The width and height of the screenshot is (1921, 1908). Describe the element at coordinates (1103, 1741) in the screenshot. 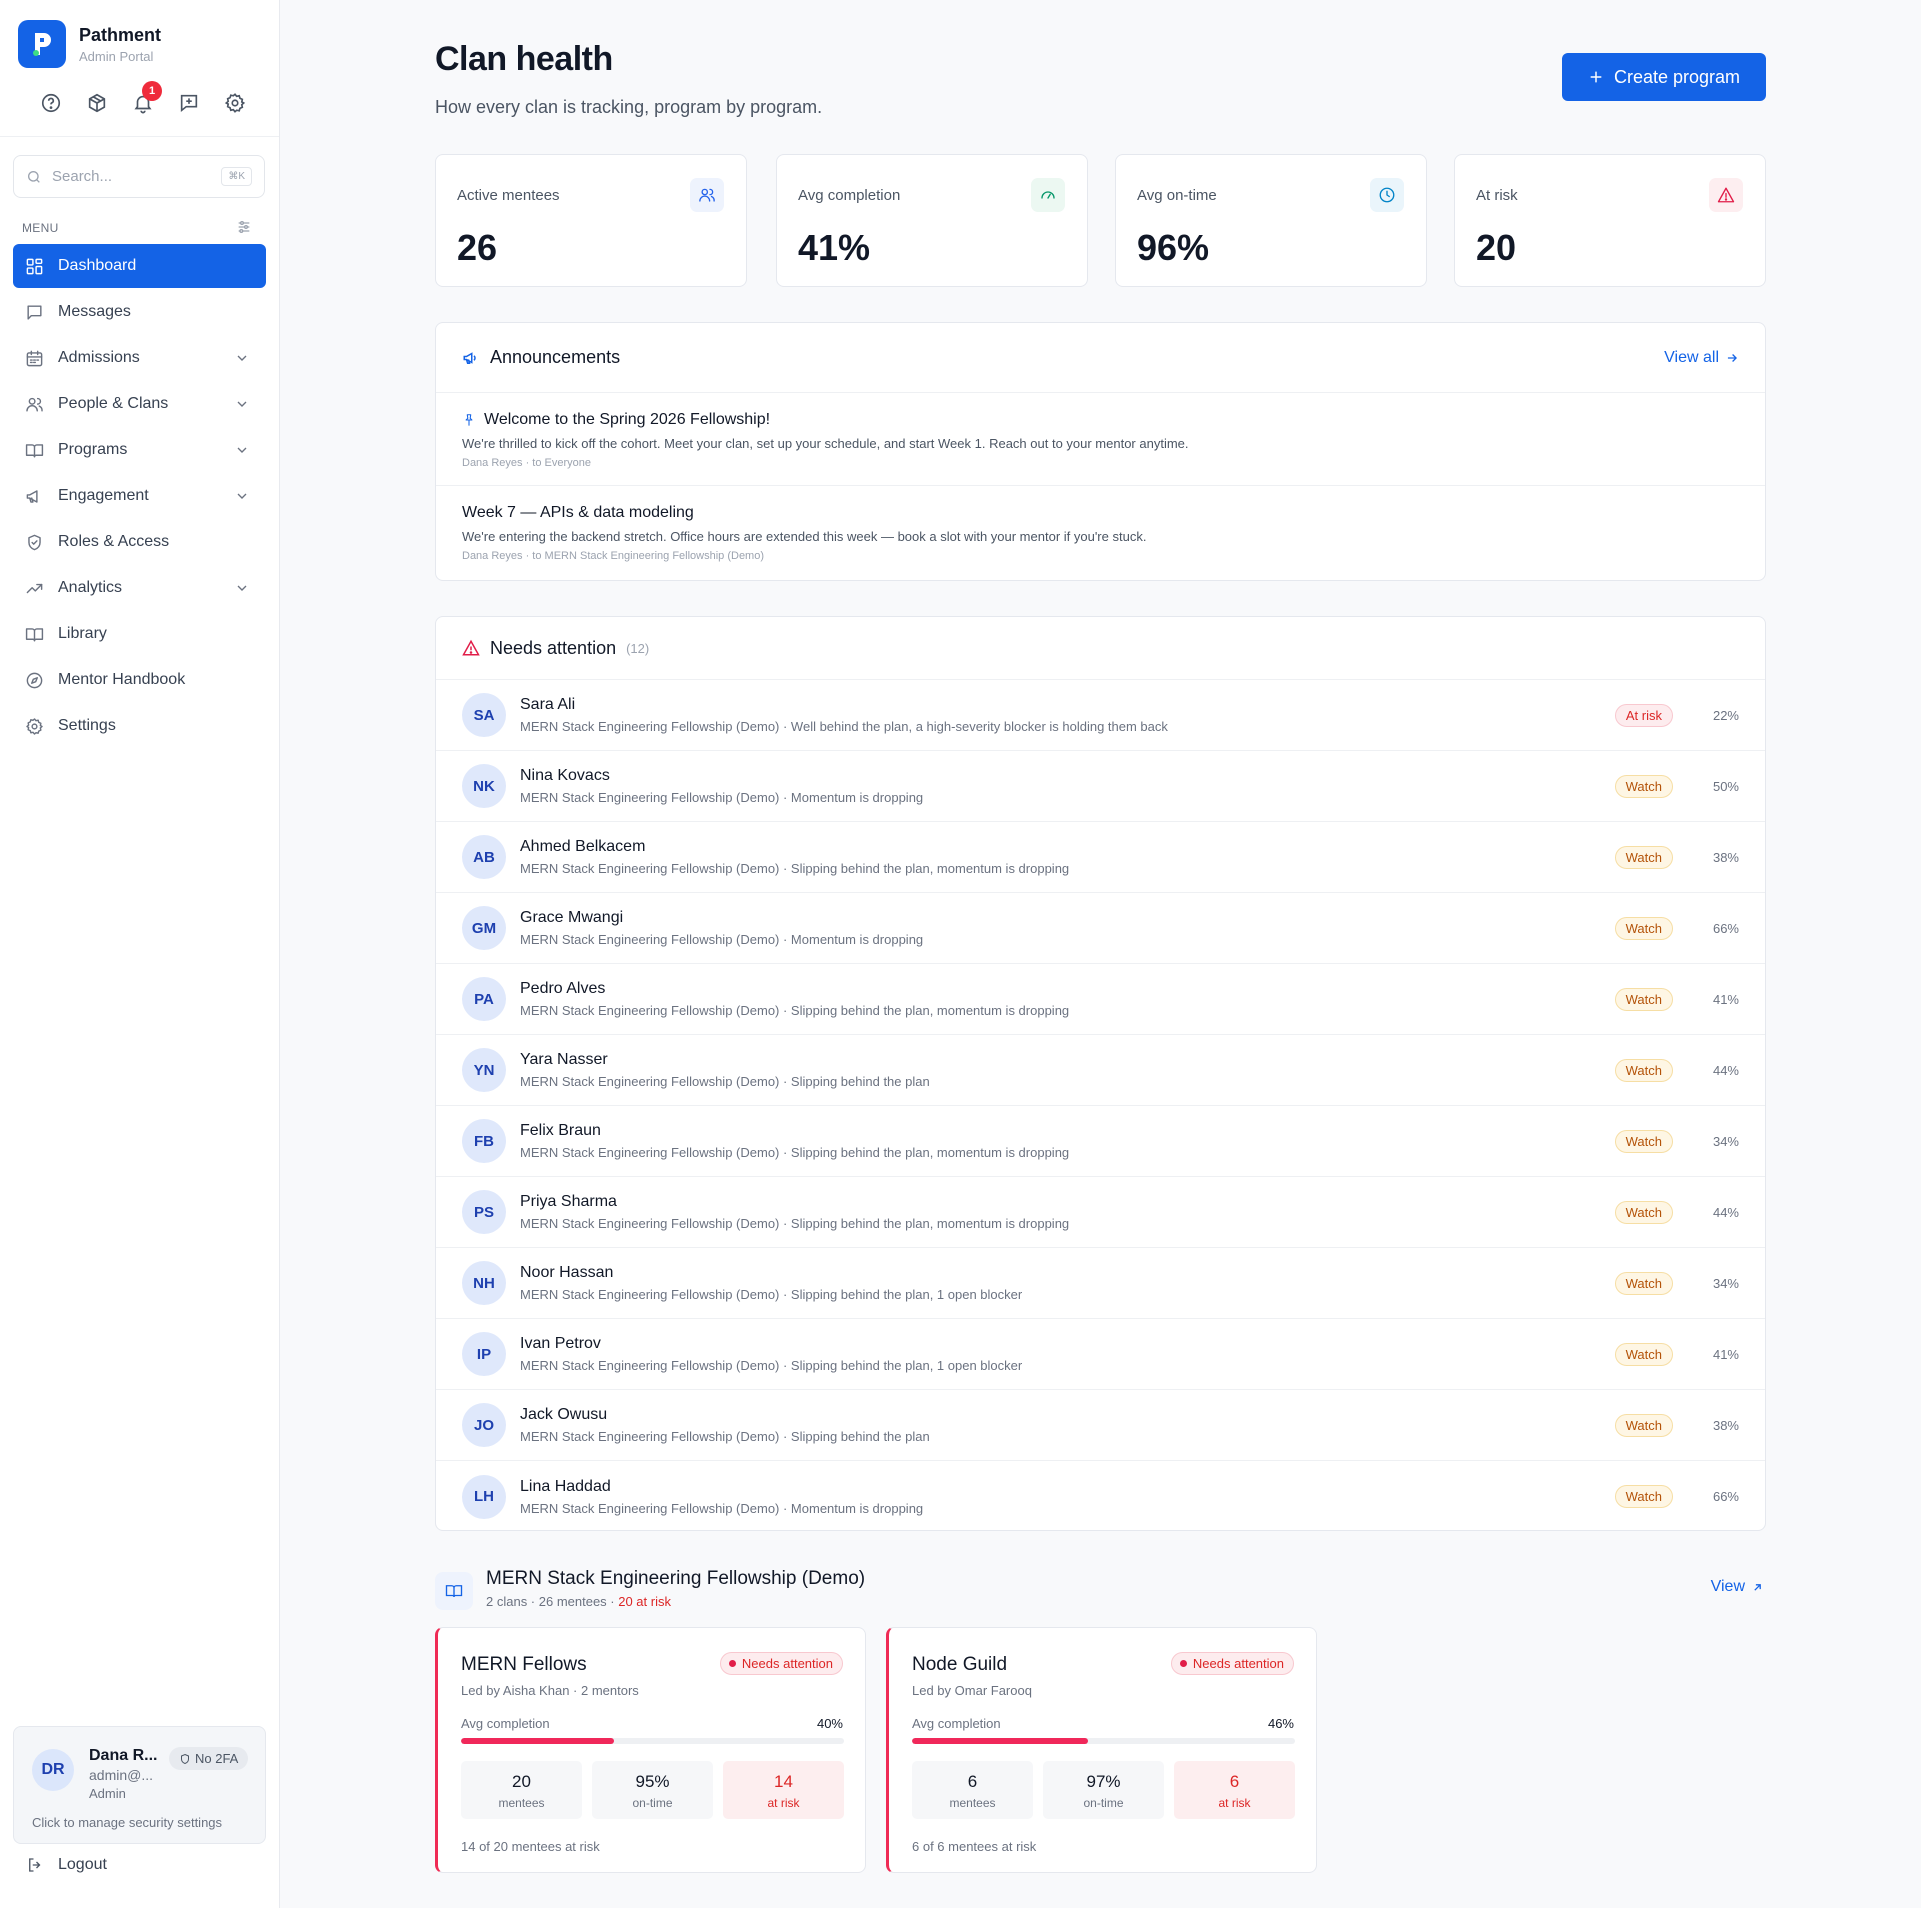

I see `progress-bar` at that location.